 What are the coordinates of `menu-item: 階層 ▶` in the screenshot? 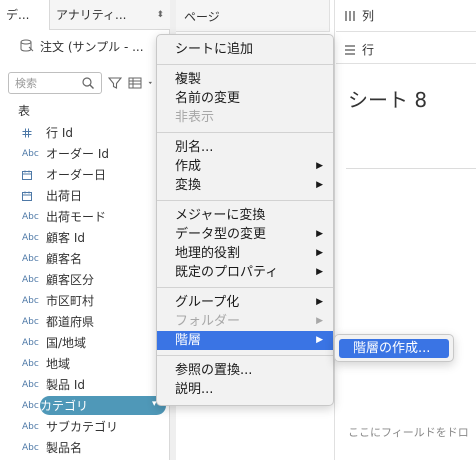 It's located at (245, 340).